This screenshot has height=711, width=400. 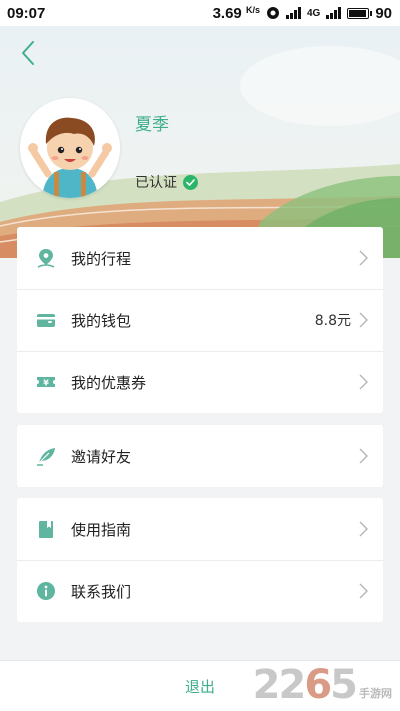 What do you see at coordinates (46, 529) in the screenshot?
I see `guide-book-icon` at bounding box center [46, 529].